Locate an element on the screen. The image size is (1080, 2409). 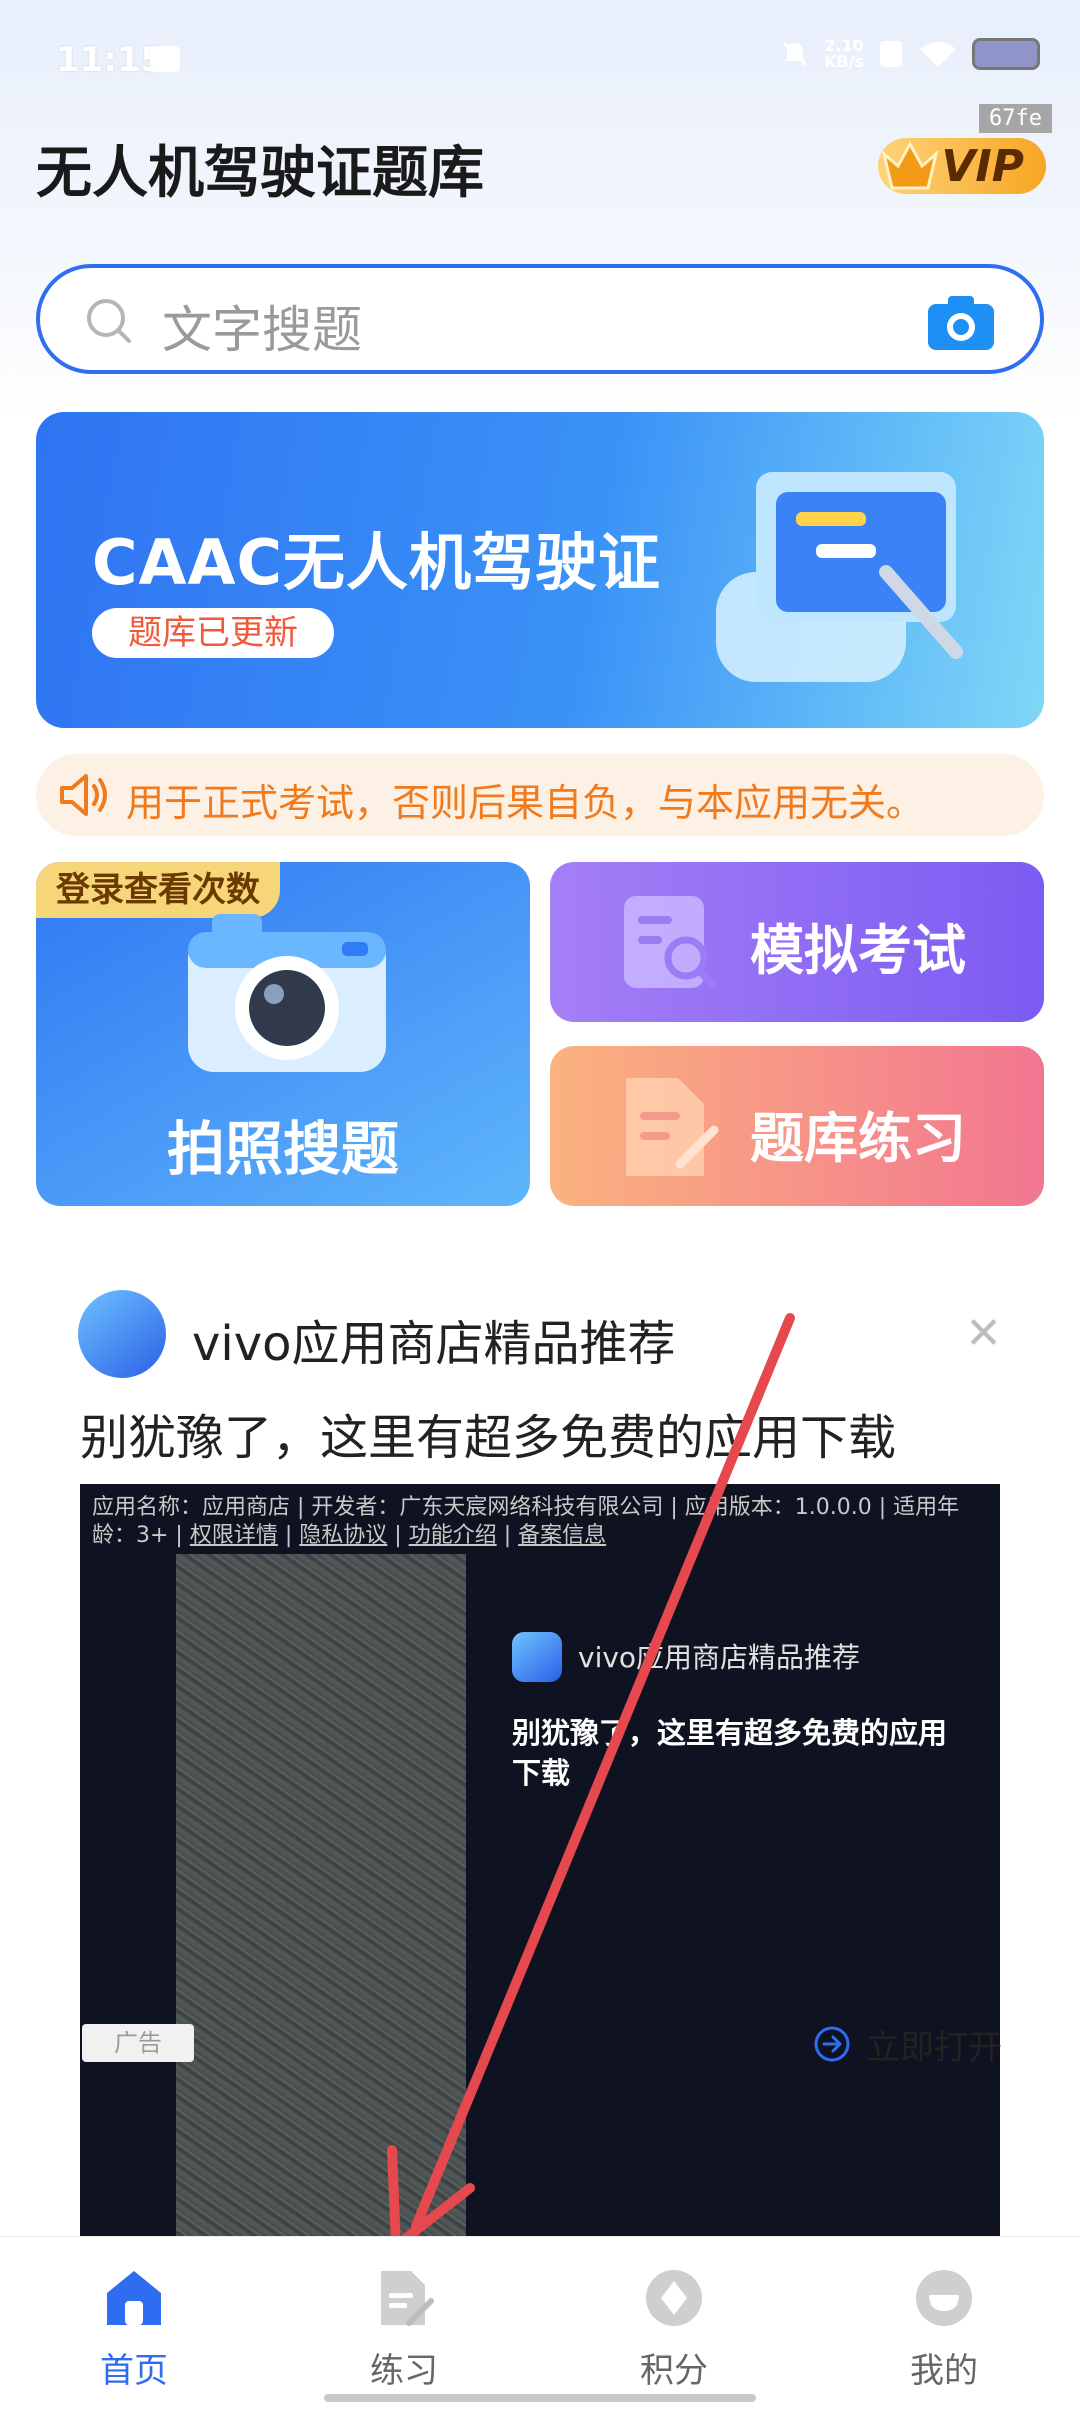
question-bank-practice-label: 题库练习 is located at coordinates (858, 1138).